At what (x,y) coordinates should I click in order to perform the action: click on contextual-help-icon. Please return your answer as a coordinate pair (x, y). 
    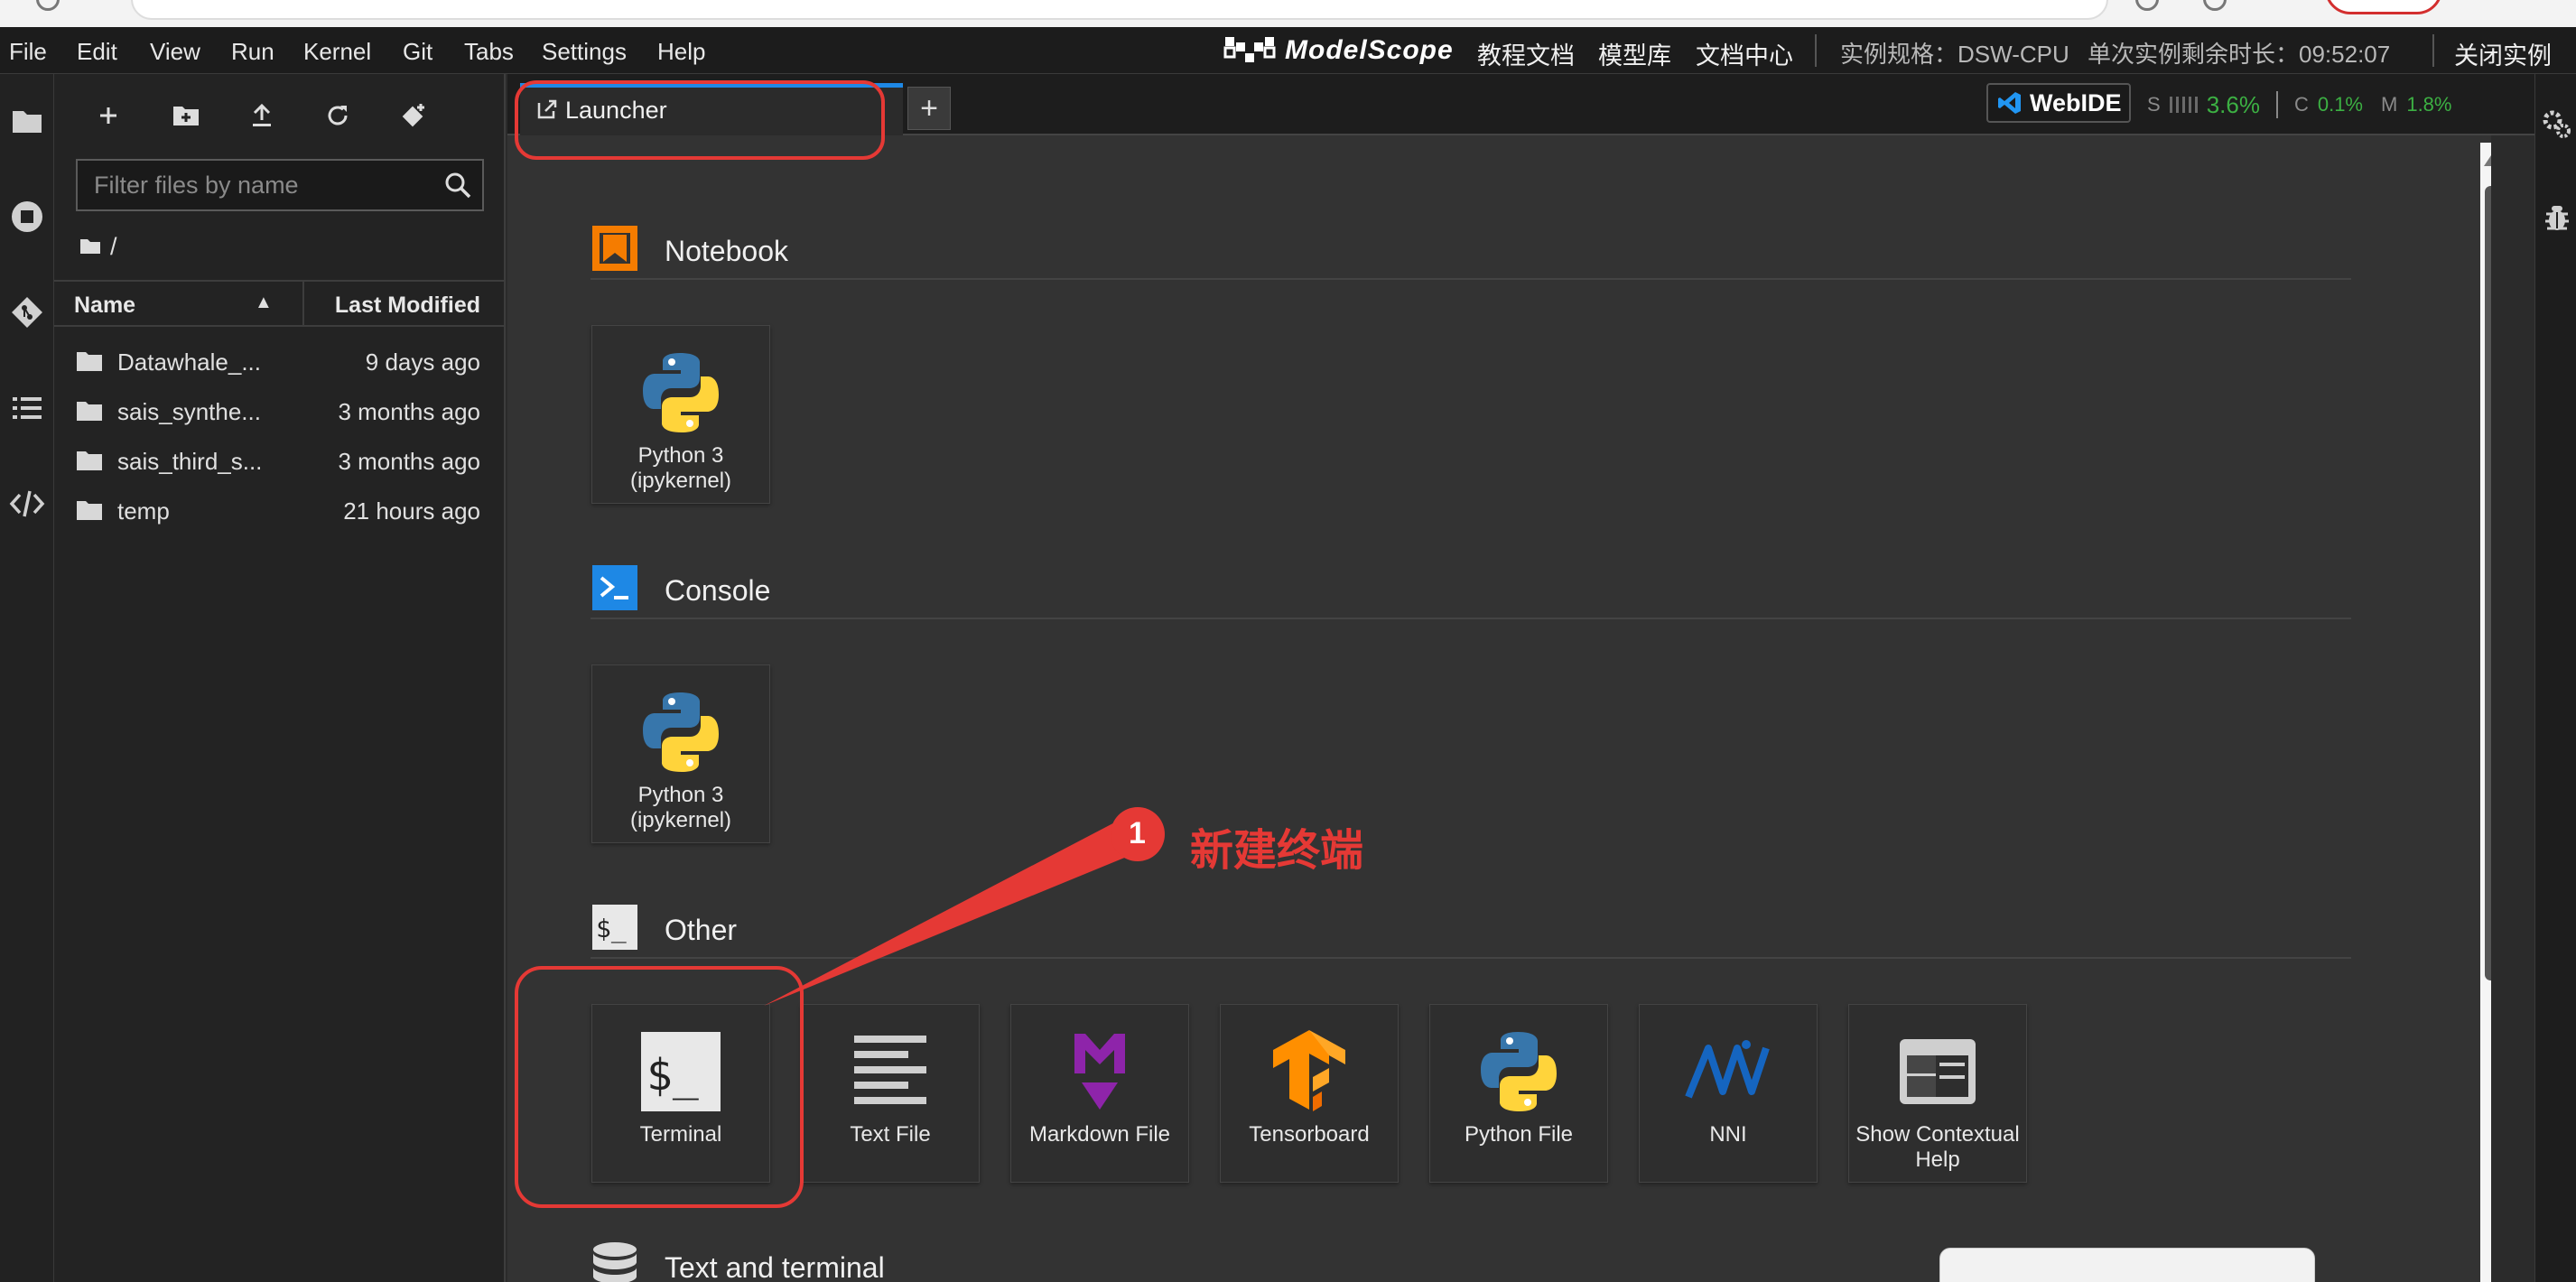
    Looking at the image, I should click on (1938, 1071).